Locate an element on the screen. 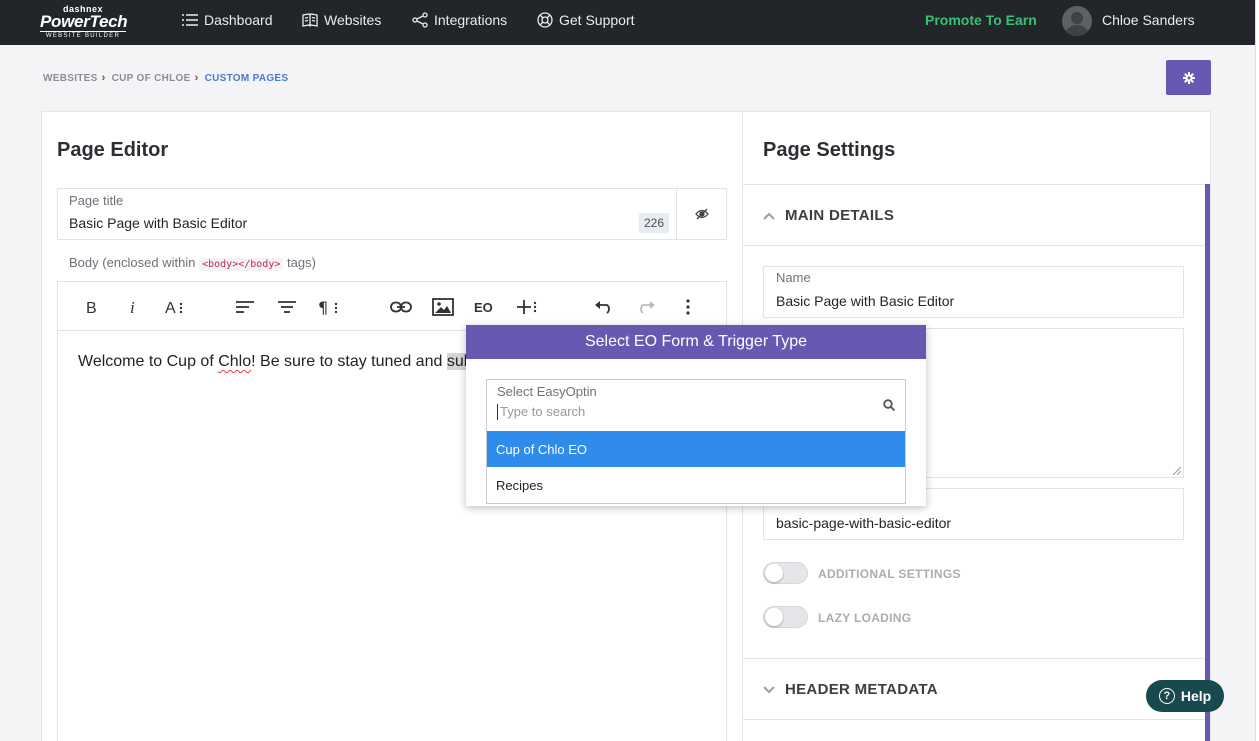 The image size is (1259, 741). additional-settings-label: ADDITIONAL SETTINGS is located at coordinates (889, 574).